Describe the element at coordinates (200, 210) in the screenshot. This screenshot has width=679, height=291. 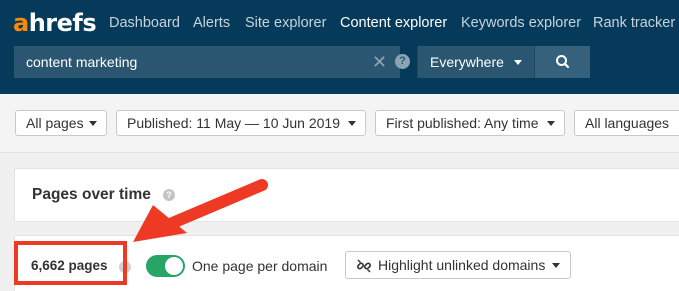
I see `annotation-arrow-icon` at that location.